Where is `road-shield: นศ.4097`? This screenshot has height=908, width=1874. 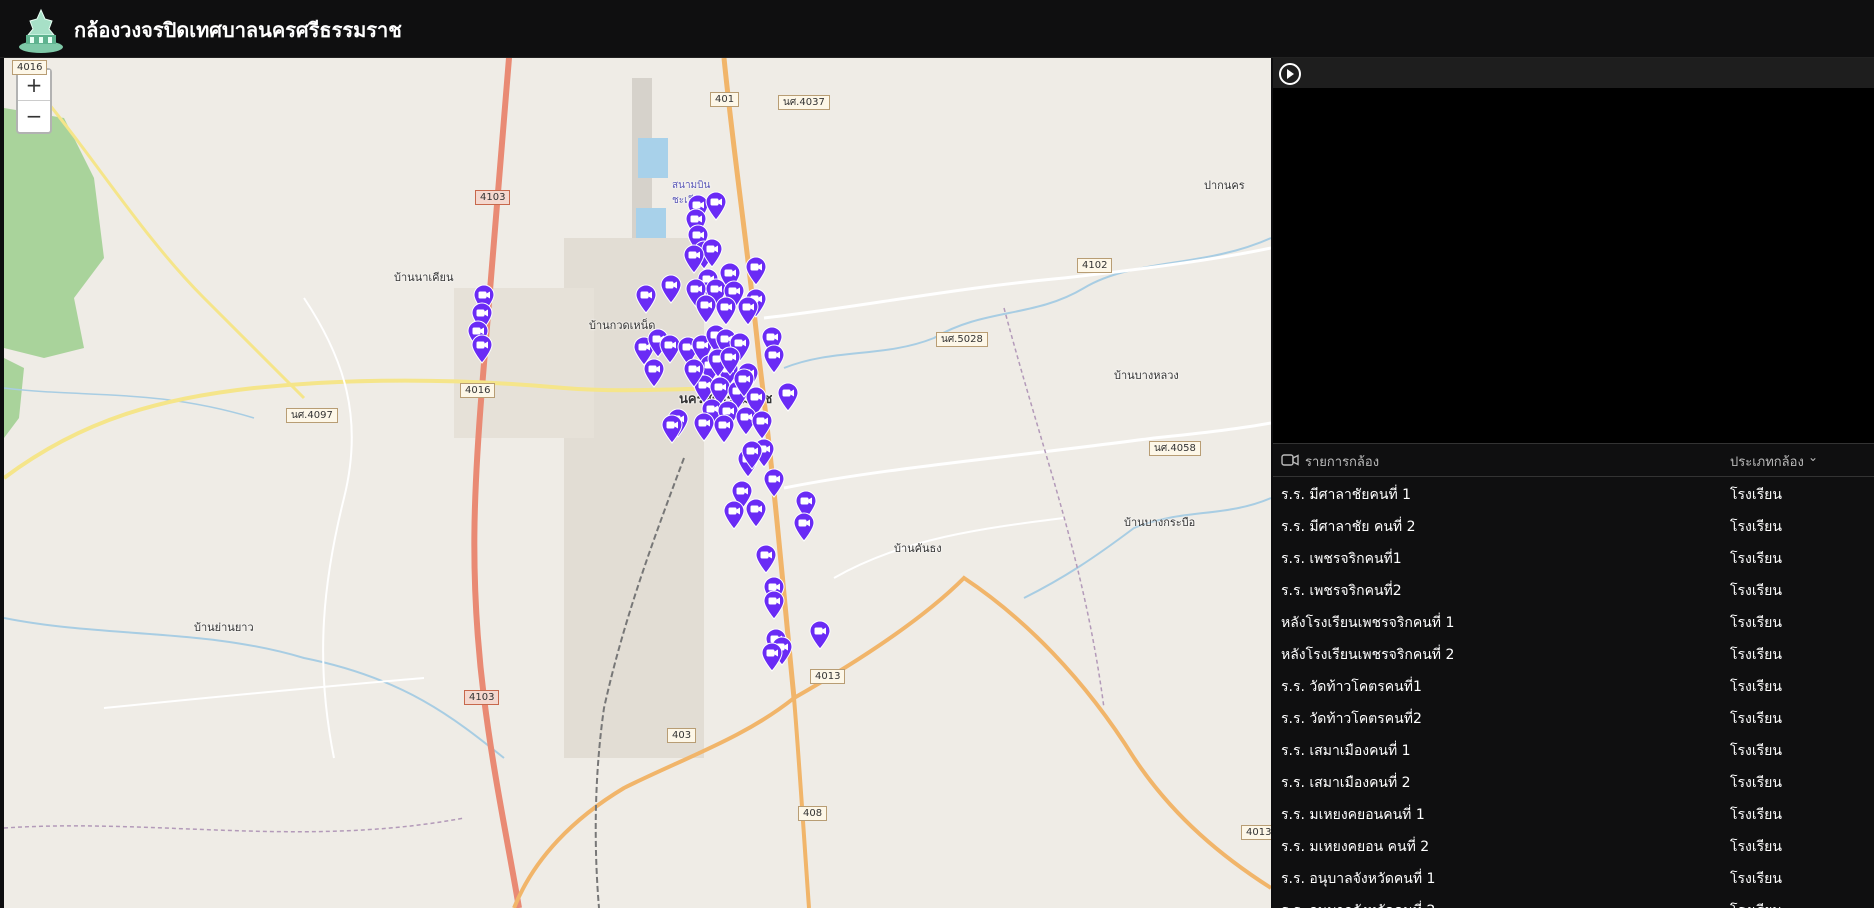
road-shield: นศ.4097 is located at coordinates (312, 415).